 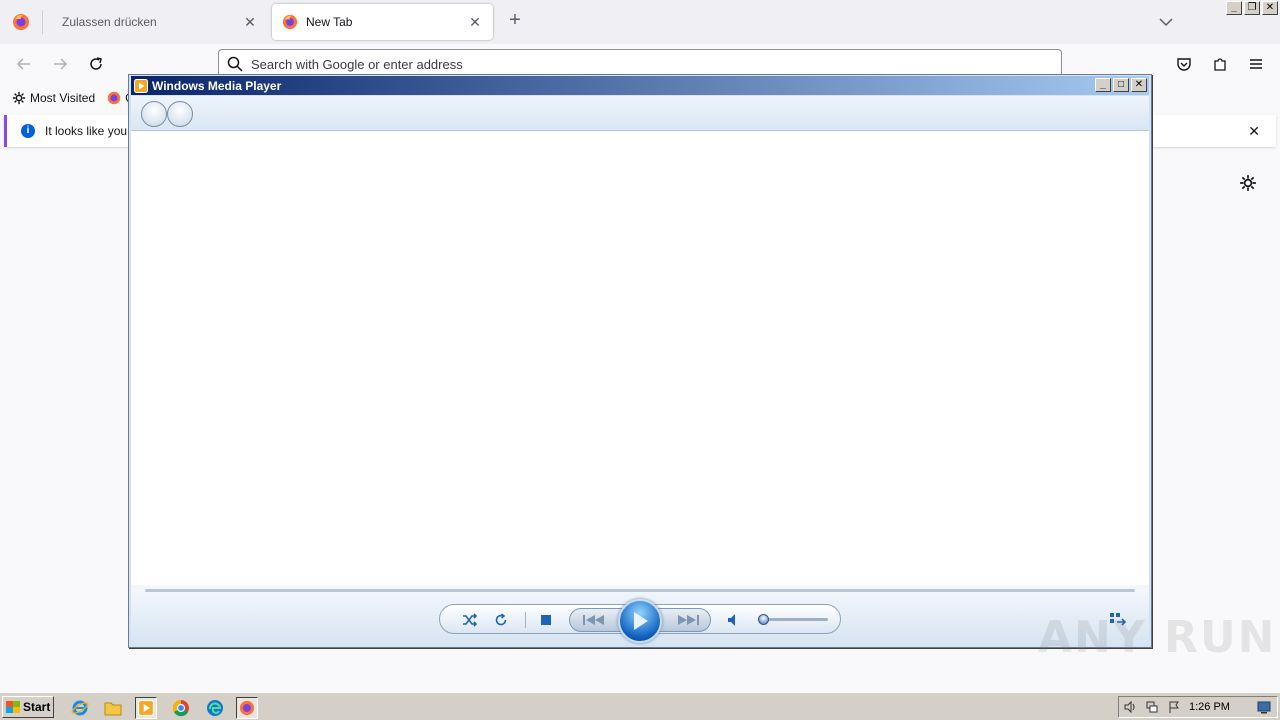 I want to click on stop-button, so click(x=546, y=620).